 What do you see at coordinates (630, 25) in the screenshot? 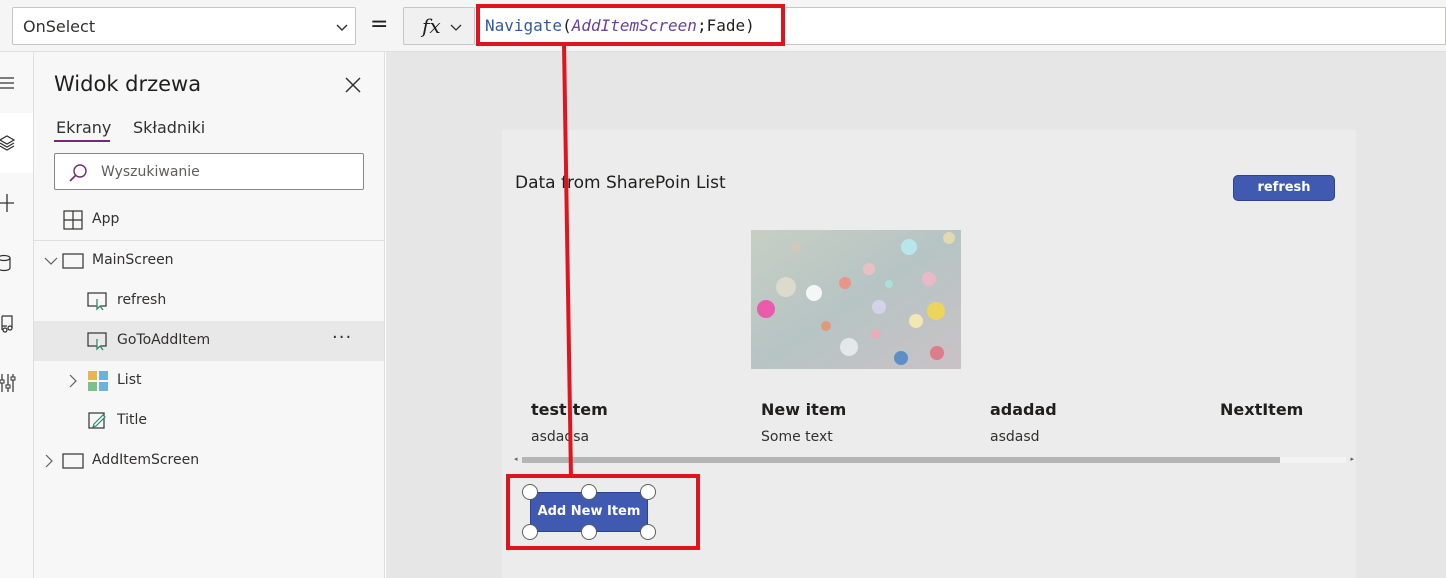
I see `annotation-formula-highlight` at bounding box center [630, 25].